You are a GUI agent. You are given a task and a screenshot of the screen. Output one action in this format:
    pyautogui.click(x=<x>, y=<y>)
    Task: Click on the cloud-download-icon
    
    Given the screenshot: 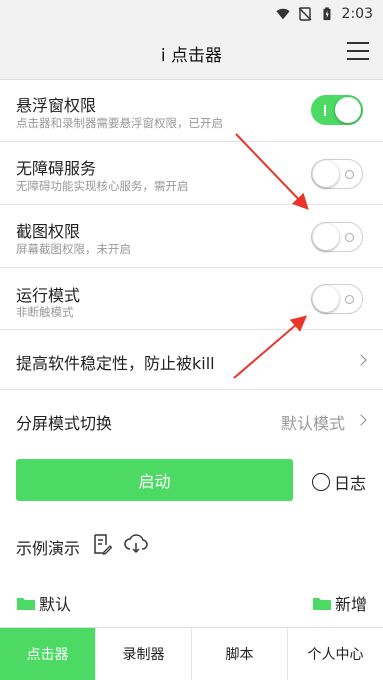 What is the action you would take?
    pyautogui.click(x=136, y=544)
    